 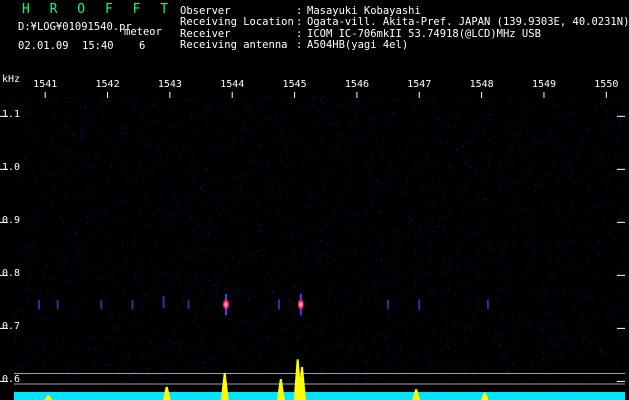 I want to click on receiver-label: Receiver, so click(x=205, y=34).